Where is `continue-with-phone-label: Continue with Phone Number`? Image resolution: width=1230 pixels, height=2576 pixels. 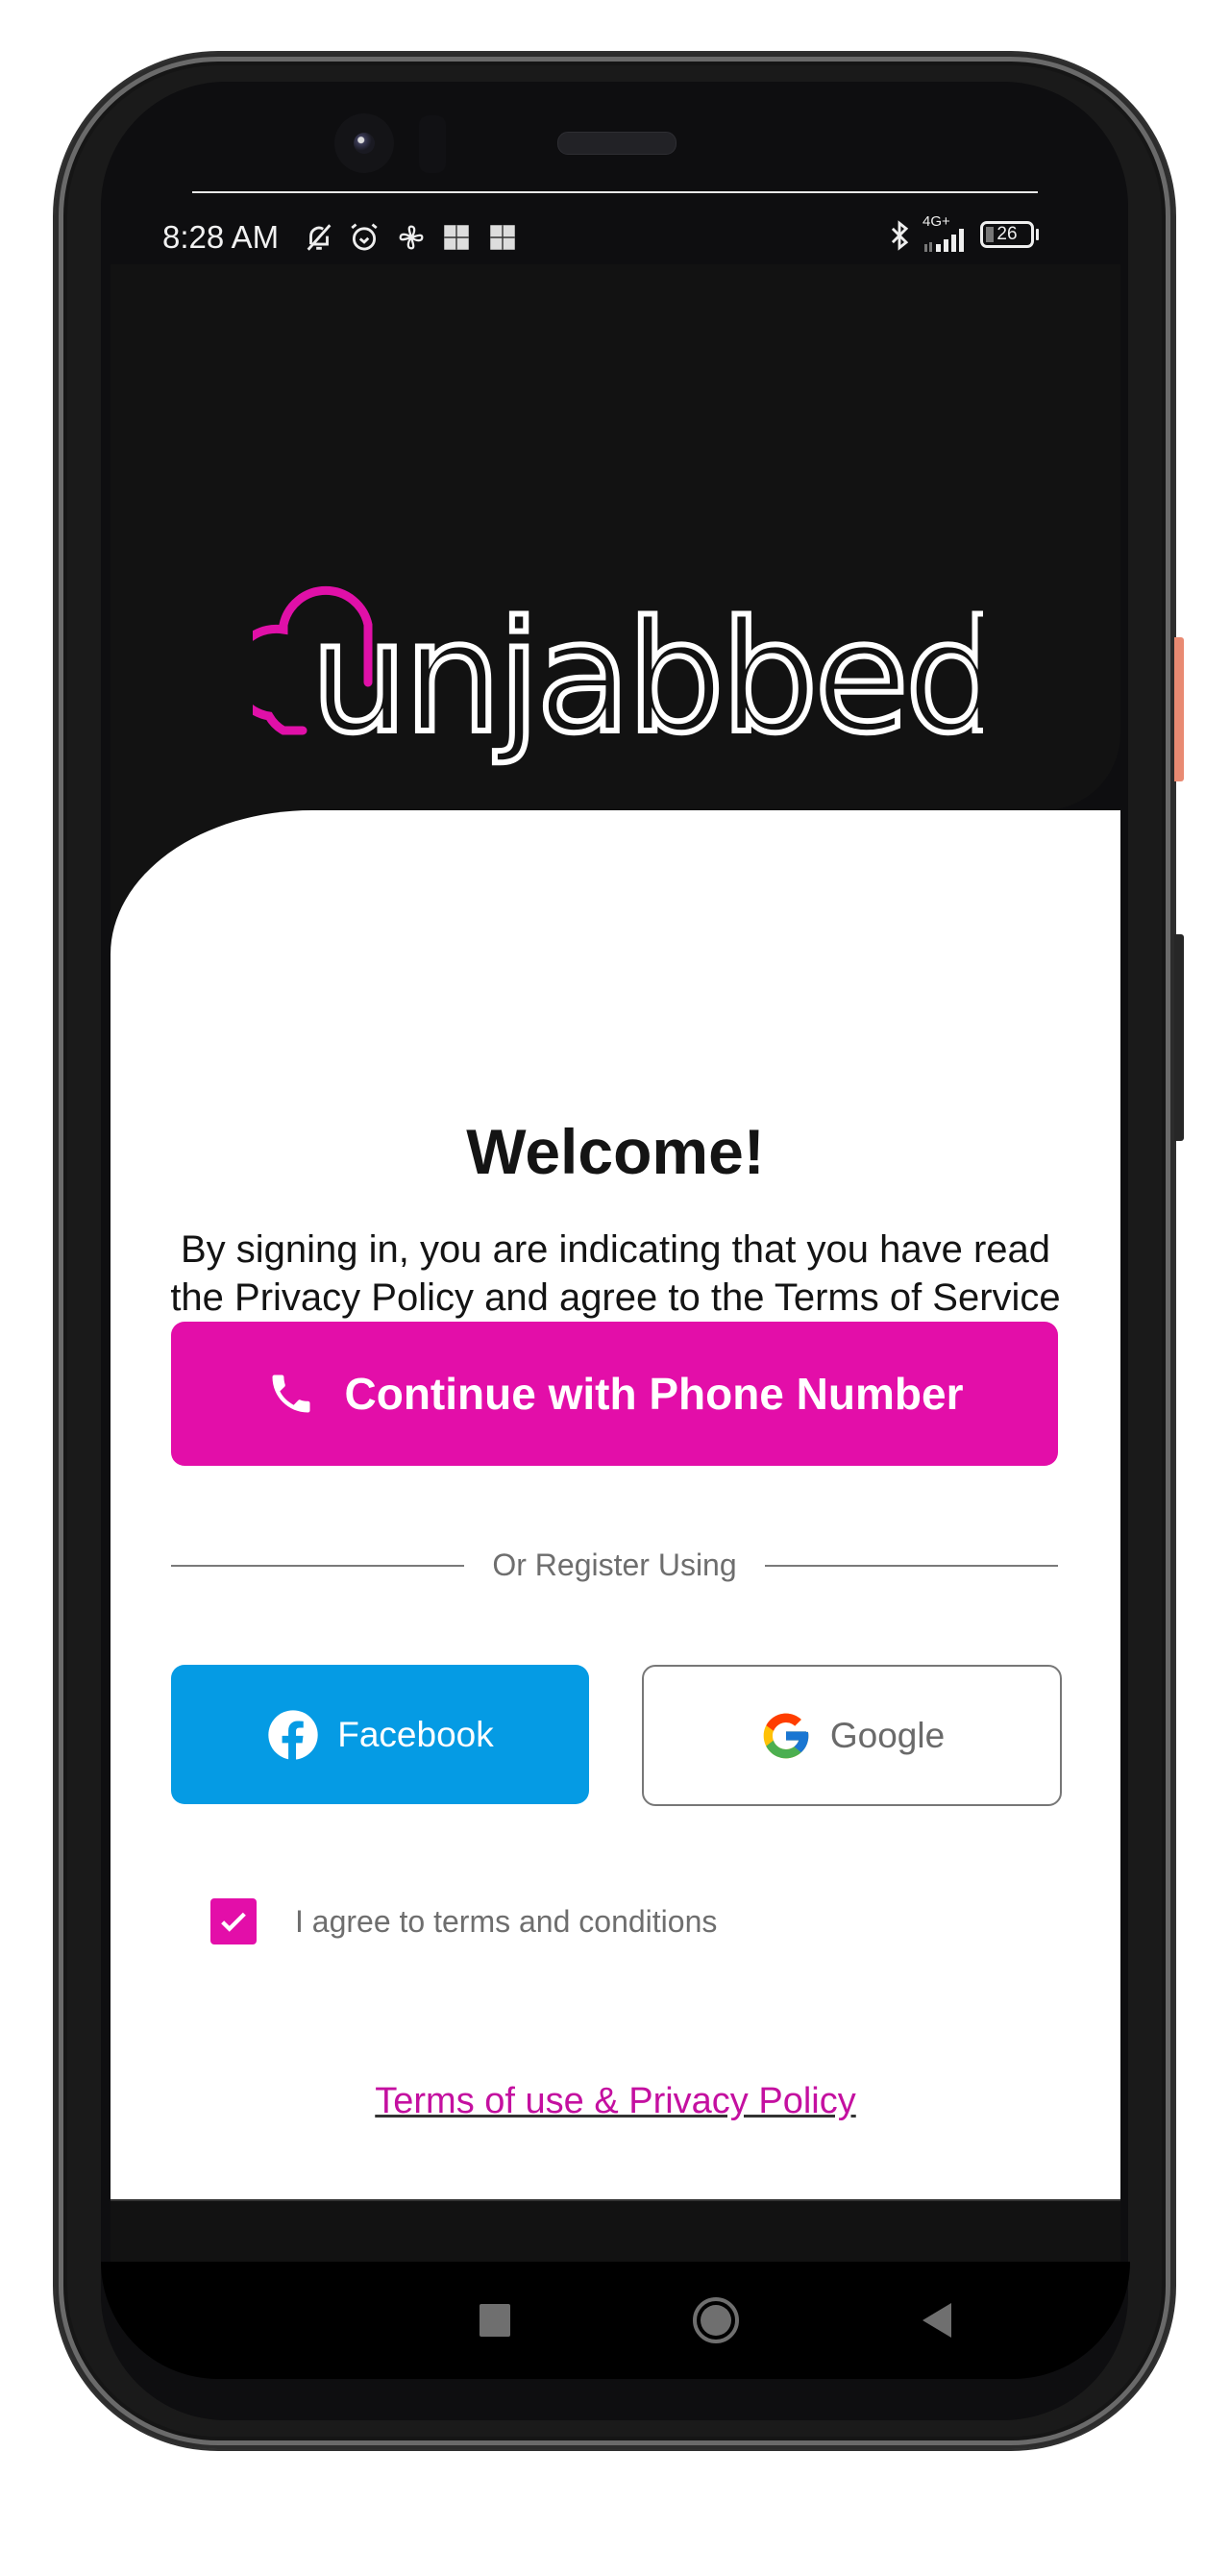
continue-with-phone-label: Continue with Phone Number is located at coordinates (654, 1394).